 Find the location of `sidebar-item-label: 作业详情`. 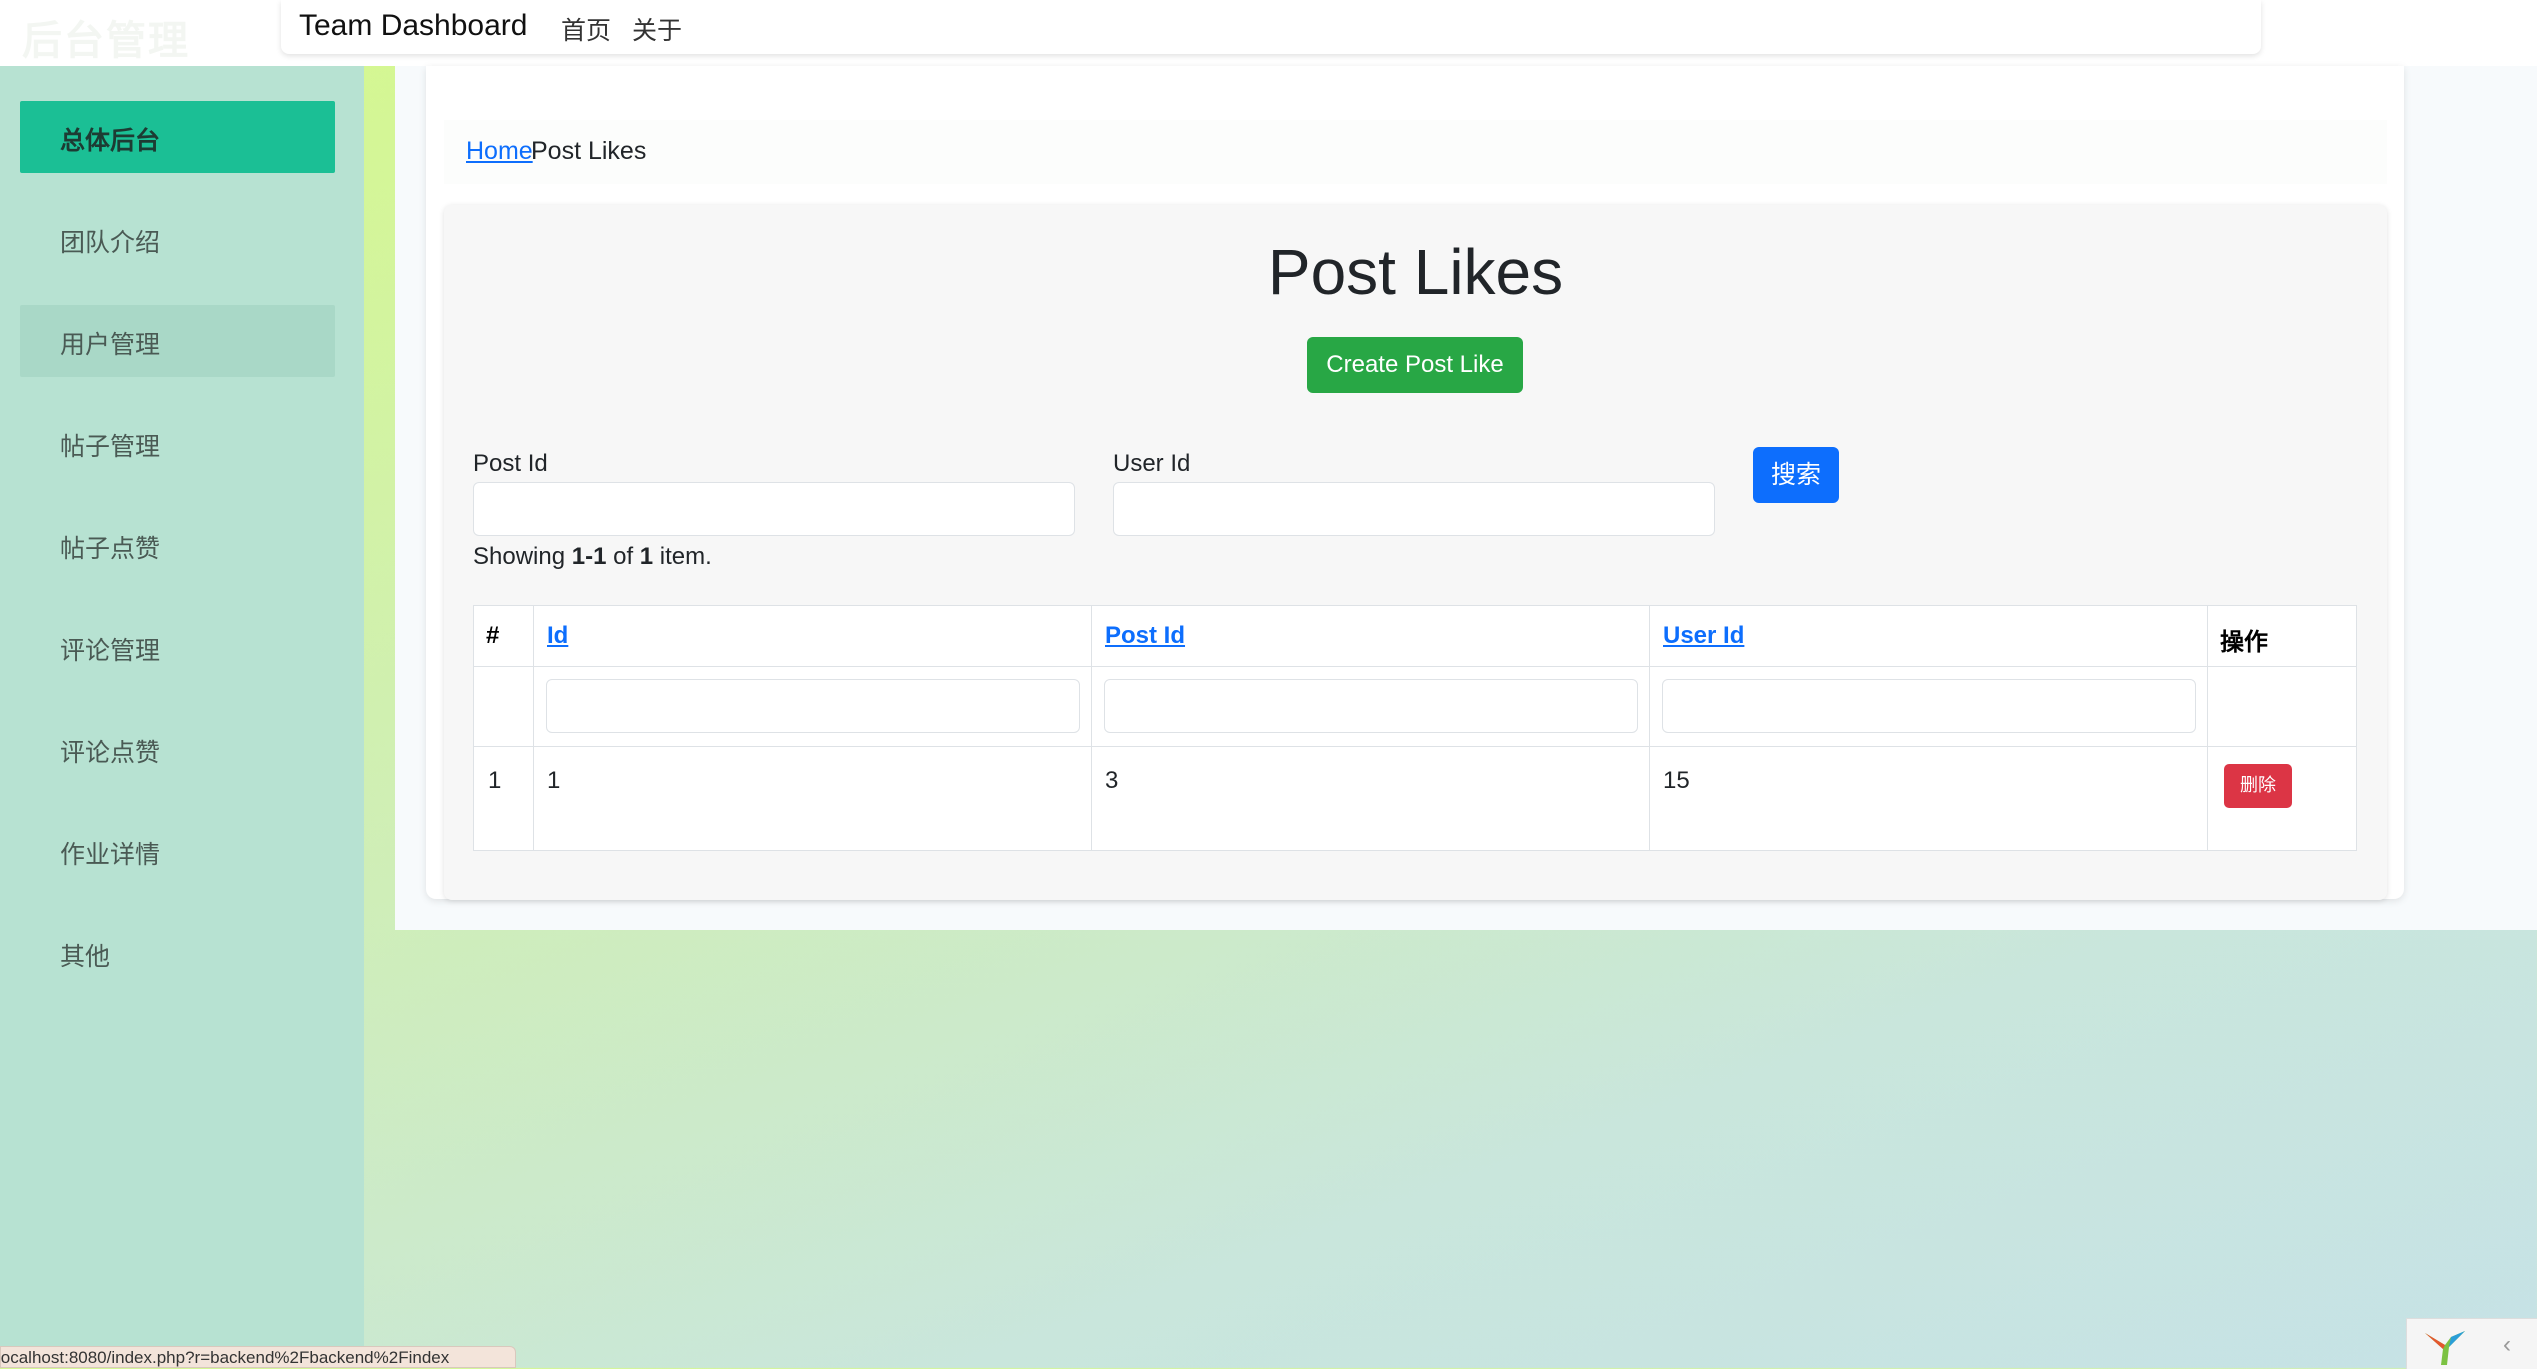

sidebar-item-label: 作业详情 is located at coordinates (110, 854).